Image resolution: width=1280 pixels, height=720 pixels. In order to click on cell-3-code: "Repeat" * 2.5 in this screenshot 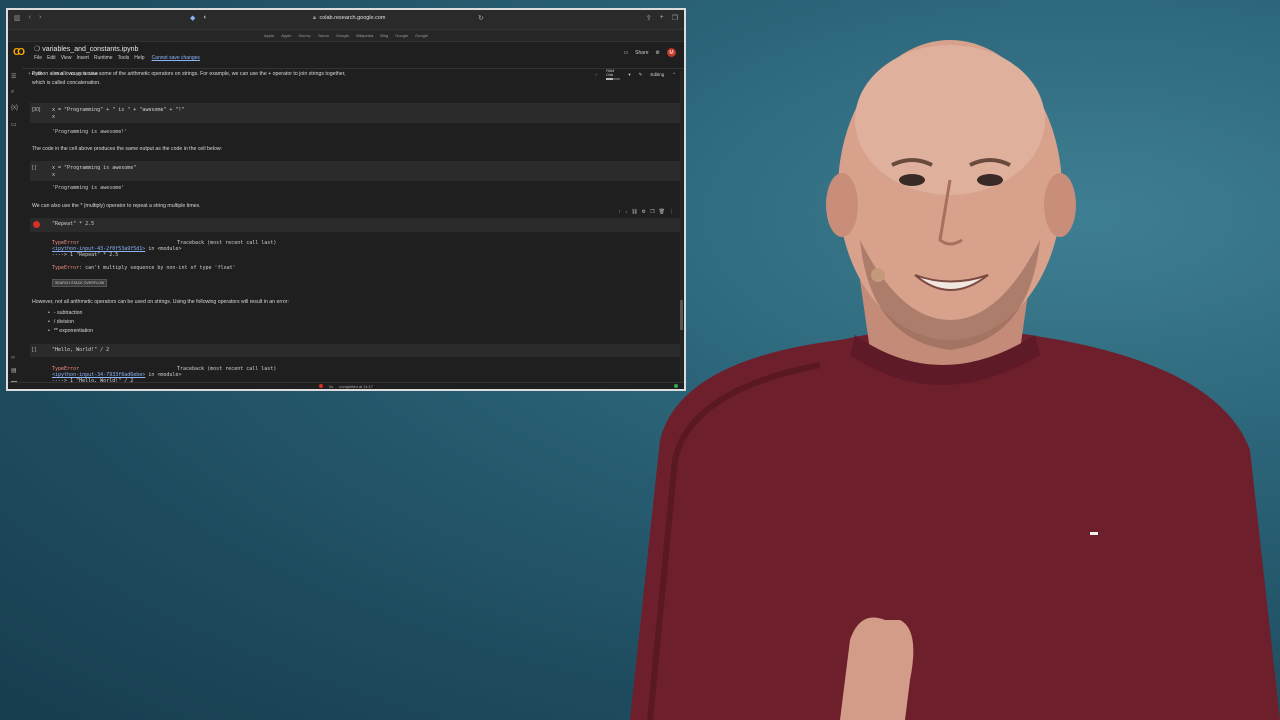, I will do `click(73, 224)`.